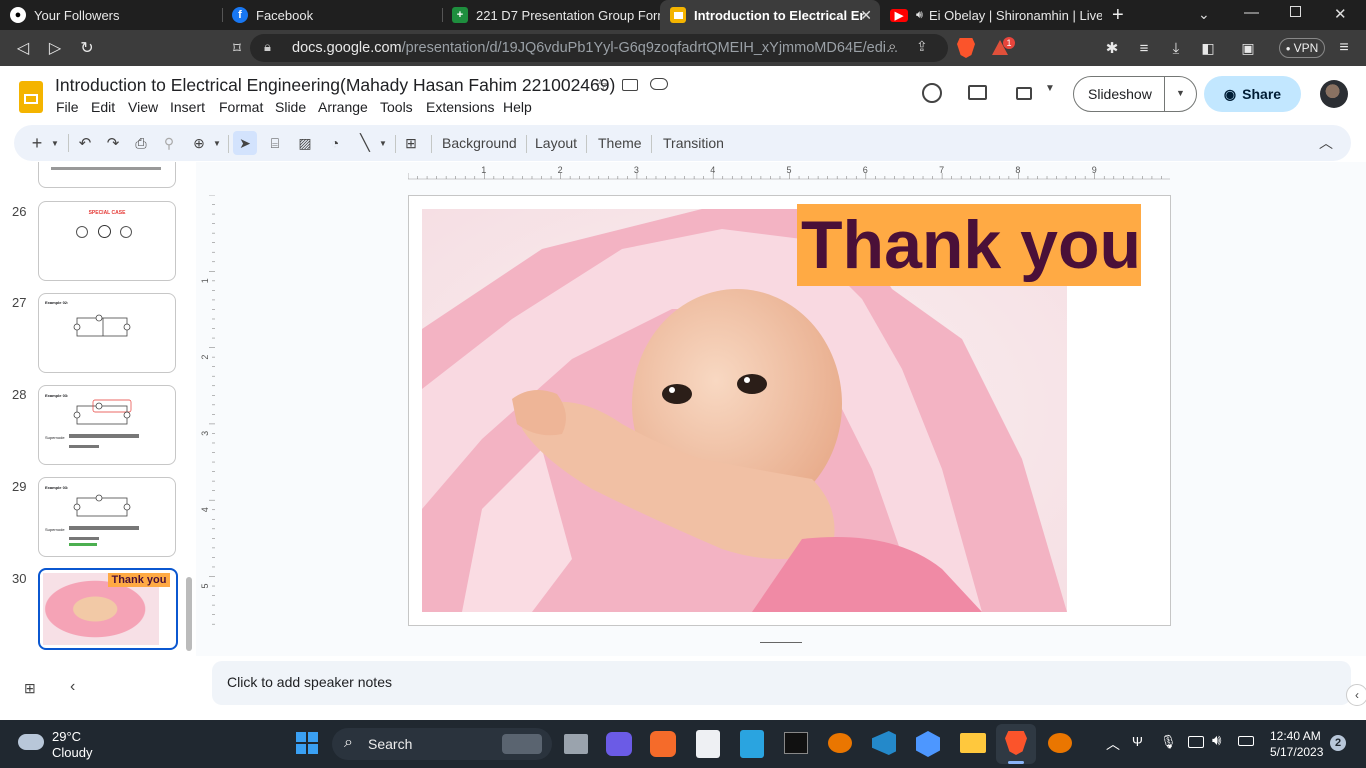 This screenshot has width=1366, height=768. What do you see at coordinates (241, 107) in the screenshot?
I see `menu-format: Format` at bounding box center [241, 107].